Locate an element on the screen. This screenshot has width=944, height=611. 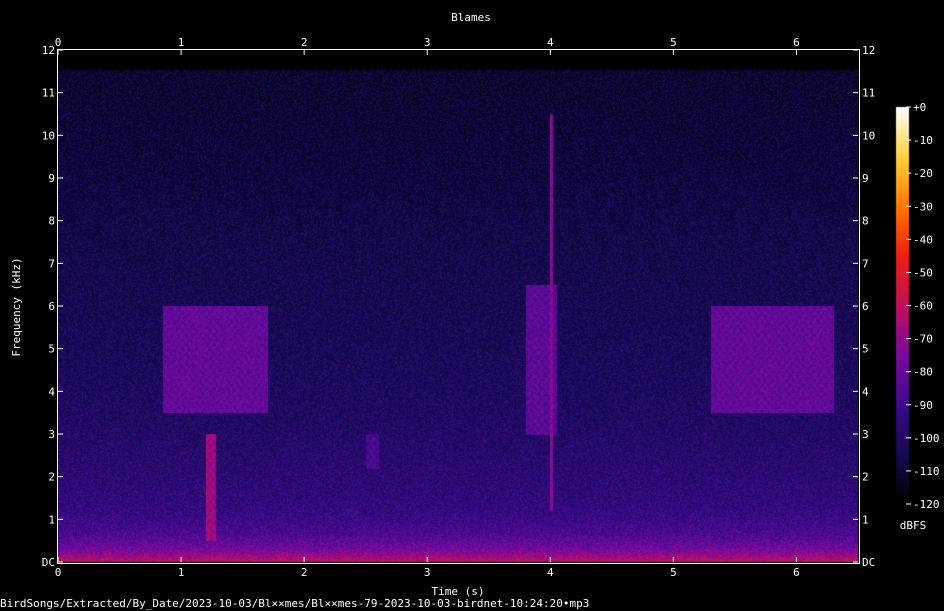
y-tick-label-right: 7 is located at coordinates (865, 263).